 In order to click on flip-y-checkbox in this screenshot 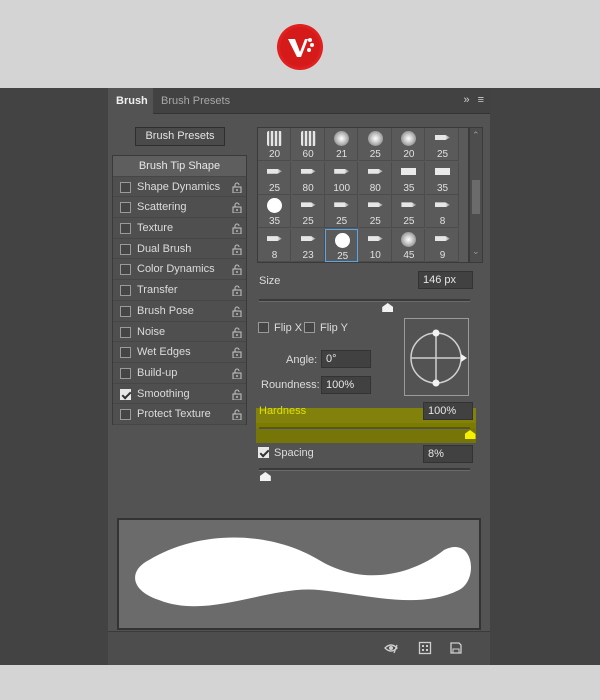, I will do `click(309, 327)`.